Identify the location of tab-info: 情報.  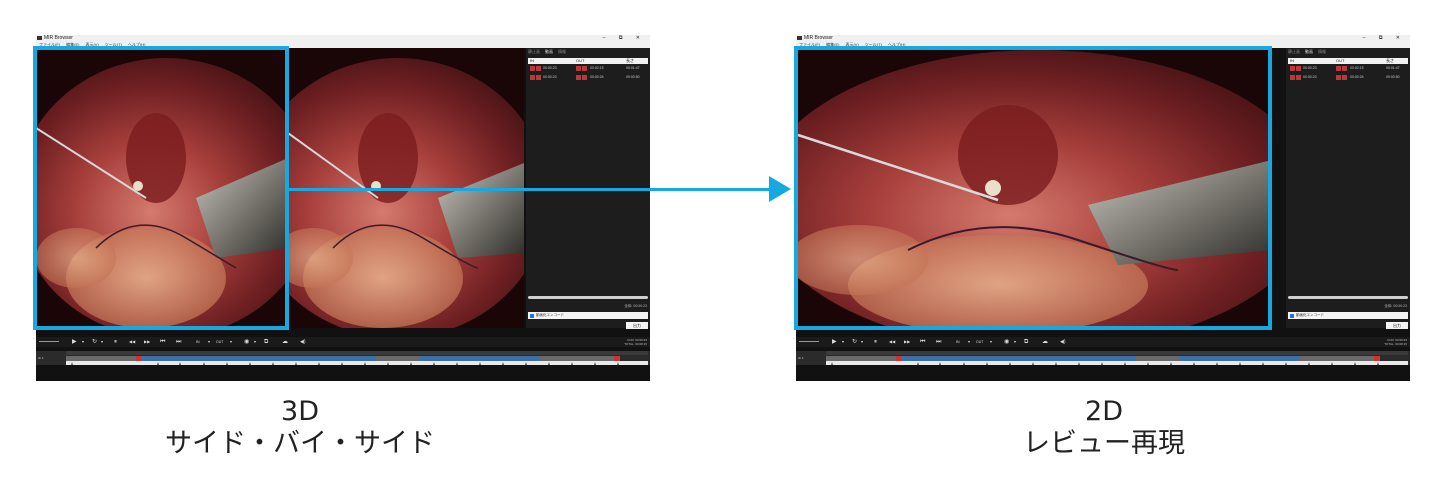
(562, 51).